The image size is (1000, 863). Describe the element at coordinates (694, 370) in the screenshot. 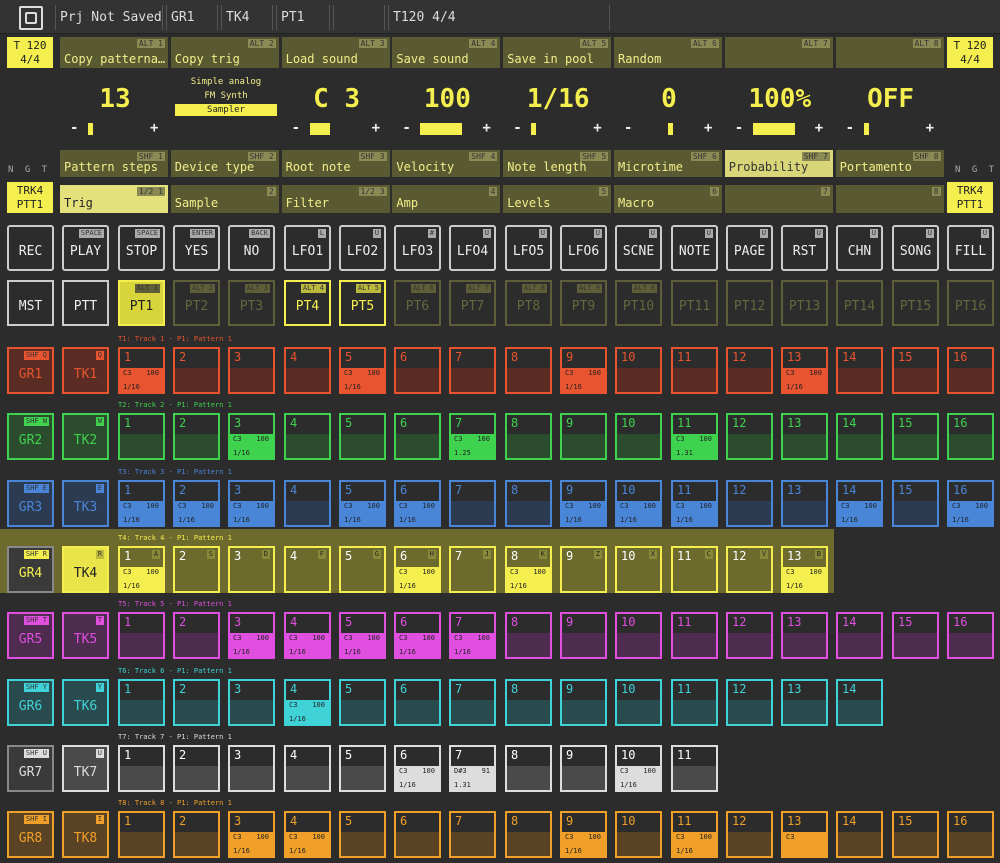

I see `step-button: 11` at that location.